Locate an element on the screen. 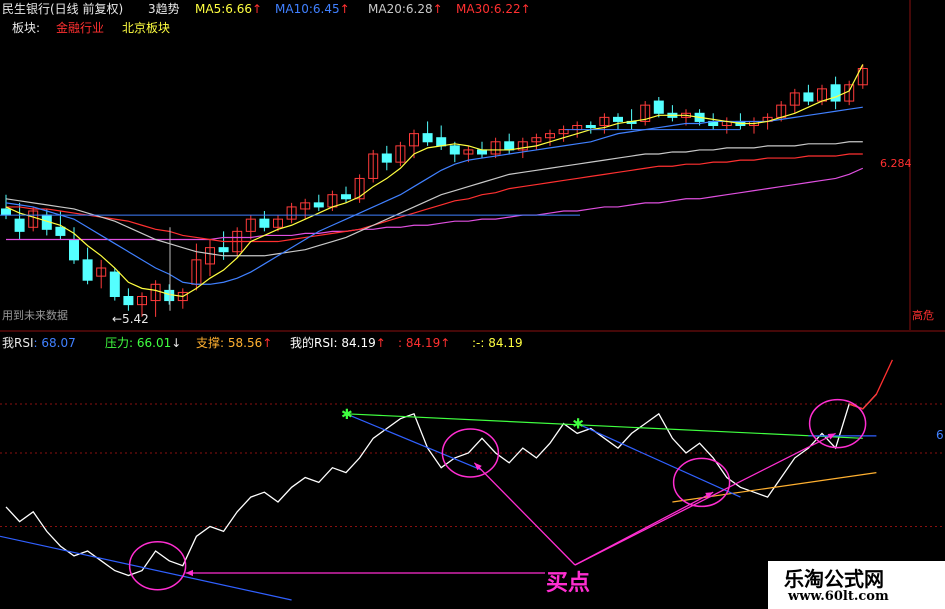 This screenshot has width=945, height=609. rsi-item-my-rsi-2: 我的RSI: 84.19↑ is located at coordinates (338, 343).